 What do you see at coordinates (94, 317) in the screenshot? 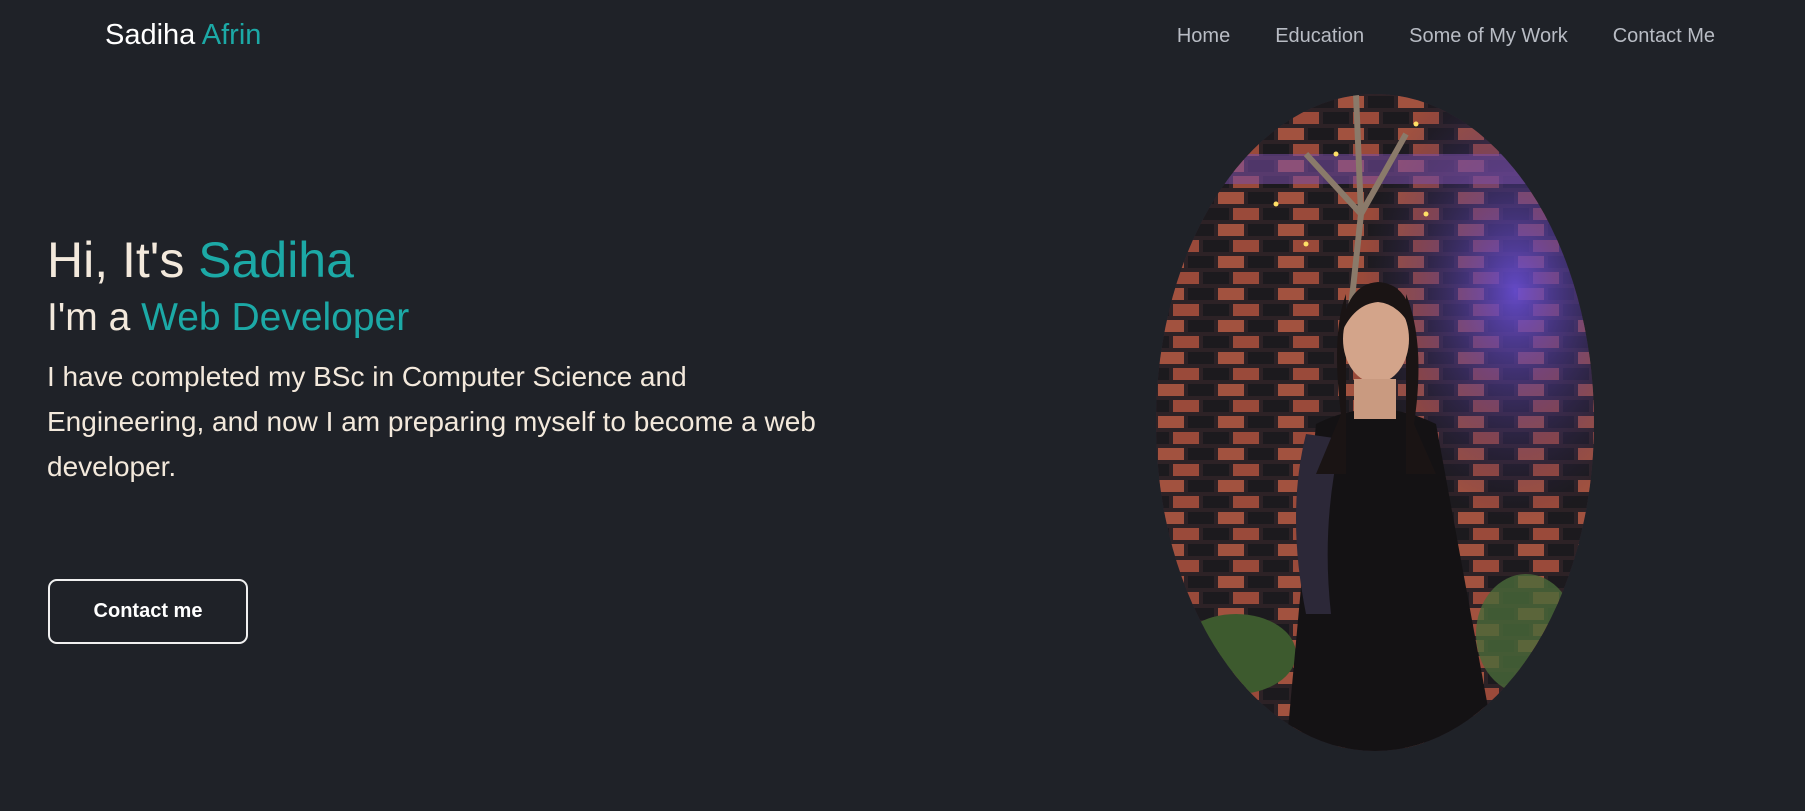
I see `role-prefix: I'm a` at bounding box center [94, 317].